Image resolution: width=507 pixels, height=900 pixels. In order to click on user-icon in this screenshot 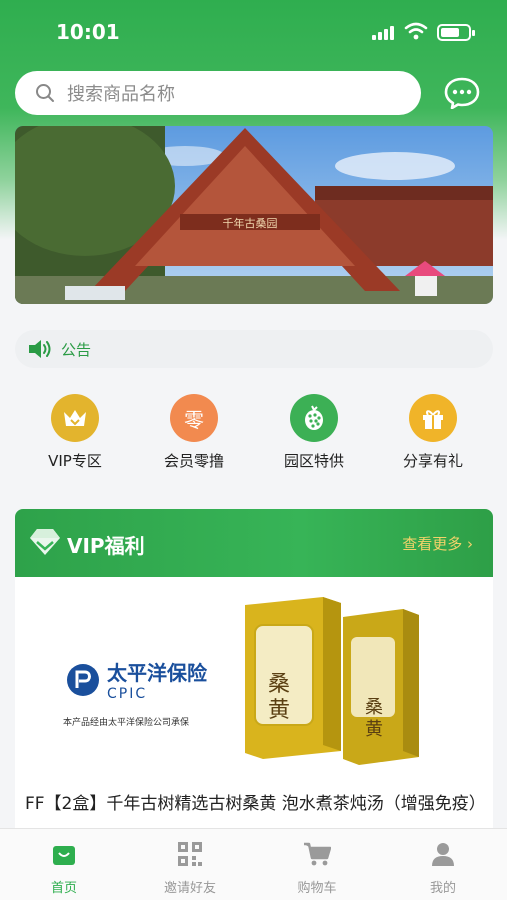, I will do `click(443, 854)`.